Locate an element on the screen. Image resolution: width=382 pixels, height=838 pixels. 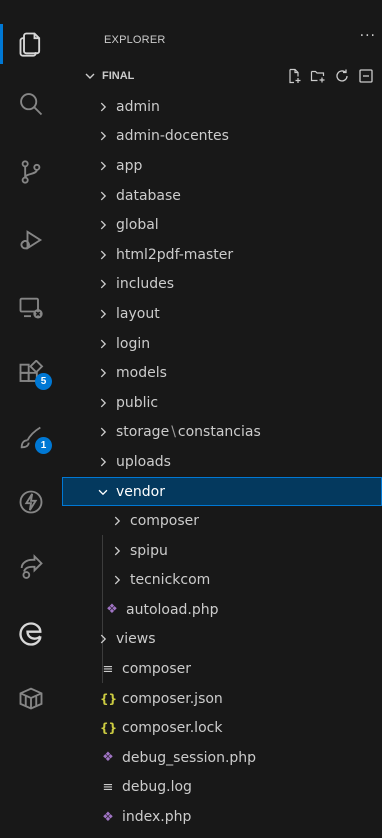
remote-explorer-icon is located at coordinates (31, 308).